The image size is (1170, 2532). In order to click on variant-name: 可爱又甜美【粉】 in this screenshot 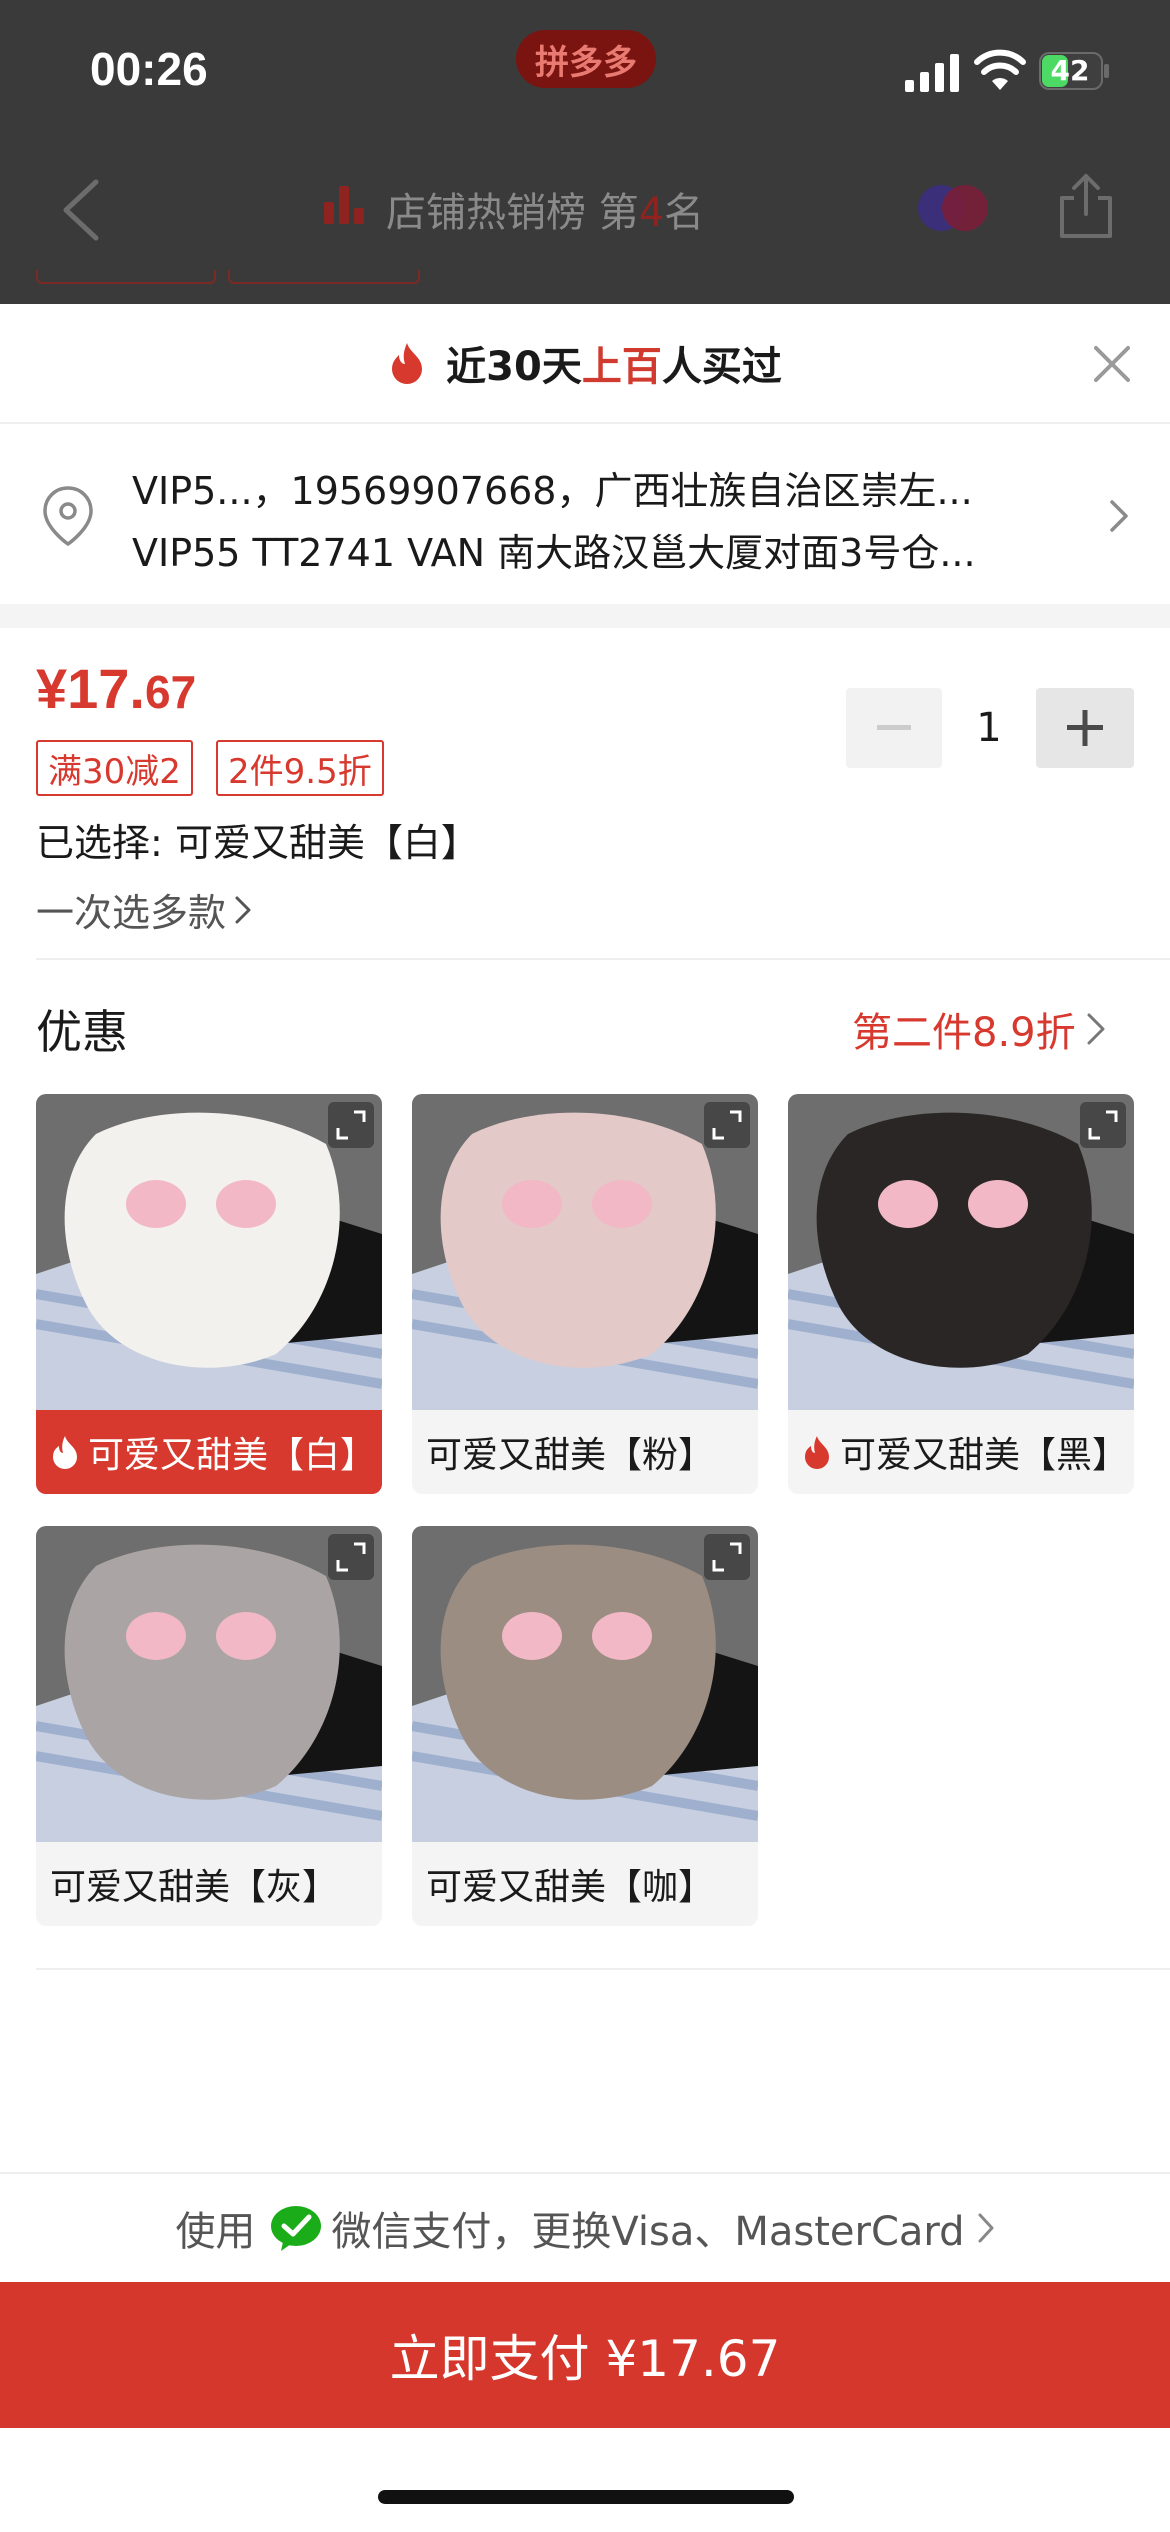, I will do `click(570, 1455)`.